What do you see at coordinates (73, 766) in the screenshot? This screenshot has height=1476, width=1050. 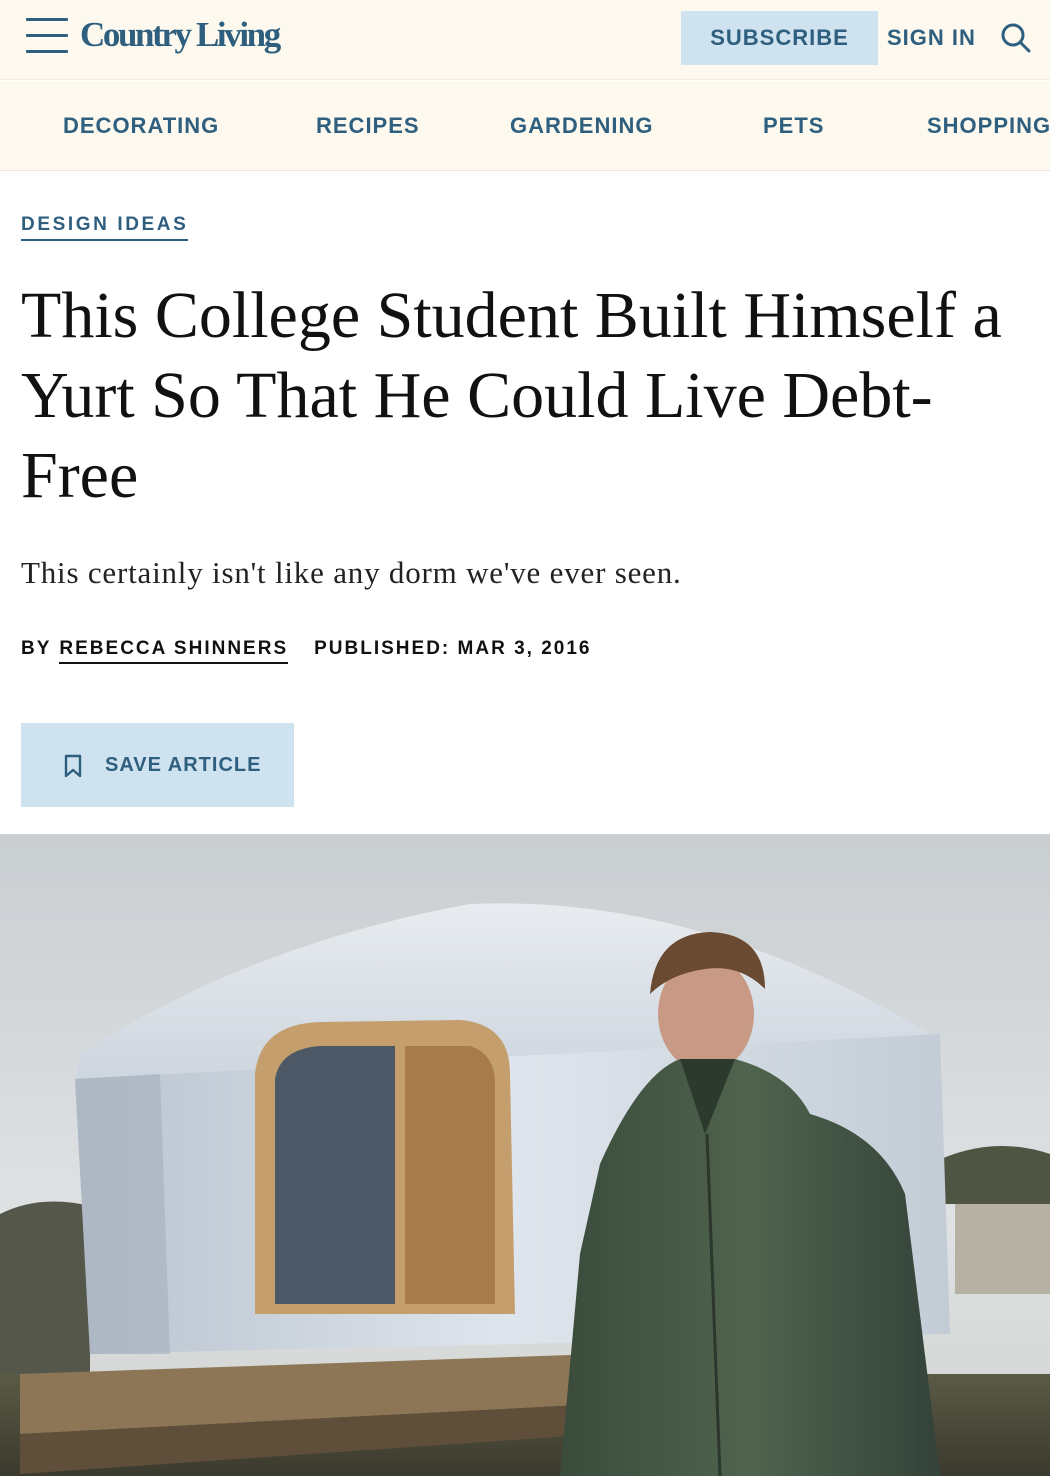 I see `bookmark-icon` at bounding box center [73, 766].